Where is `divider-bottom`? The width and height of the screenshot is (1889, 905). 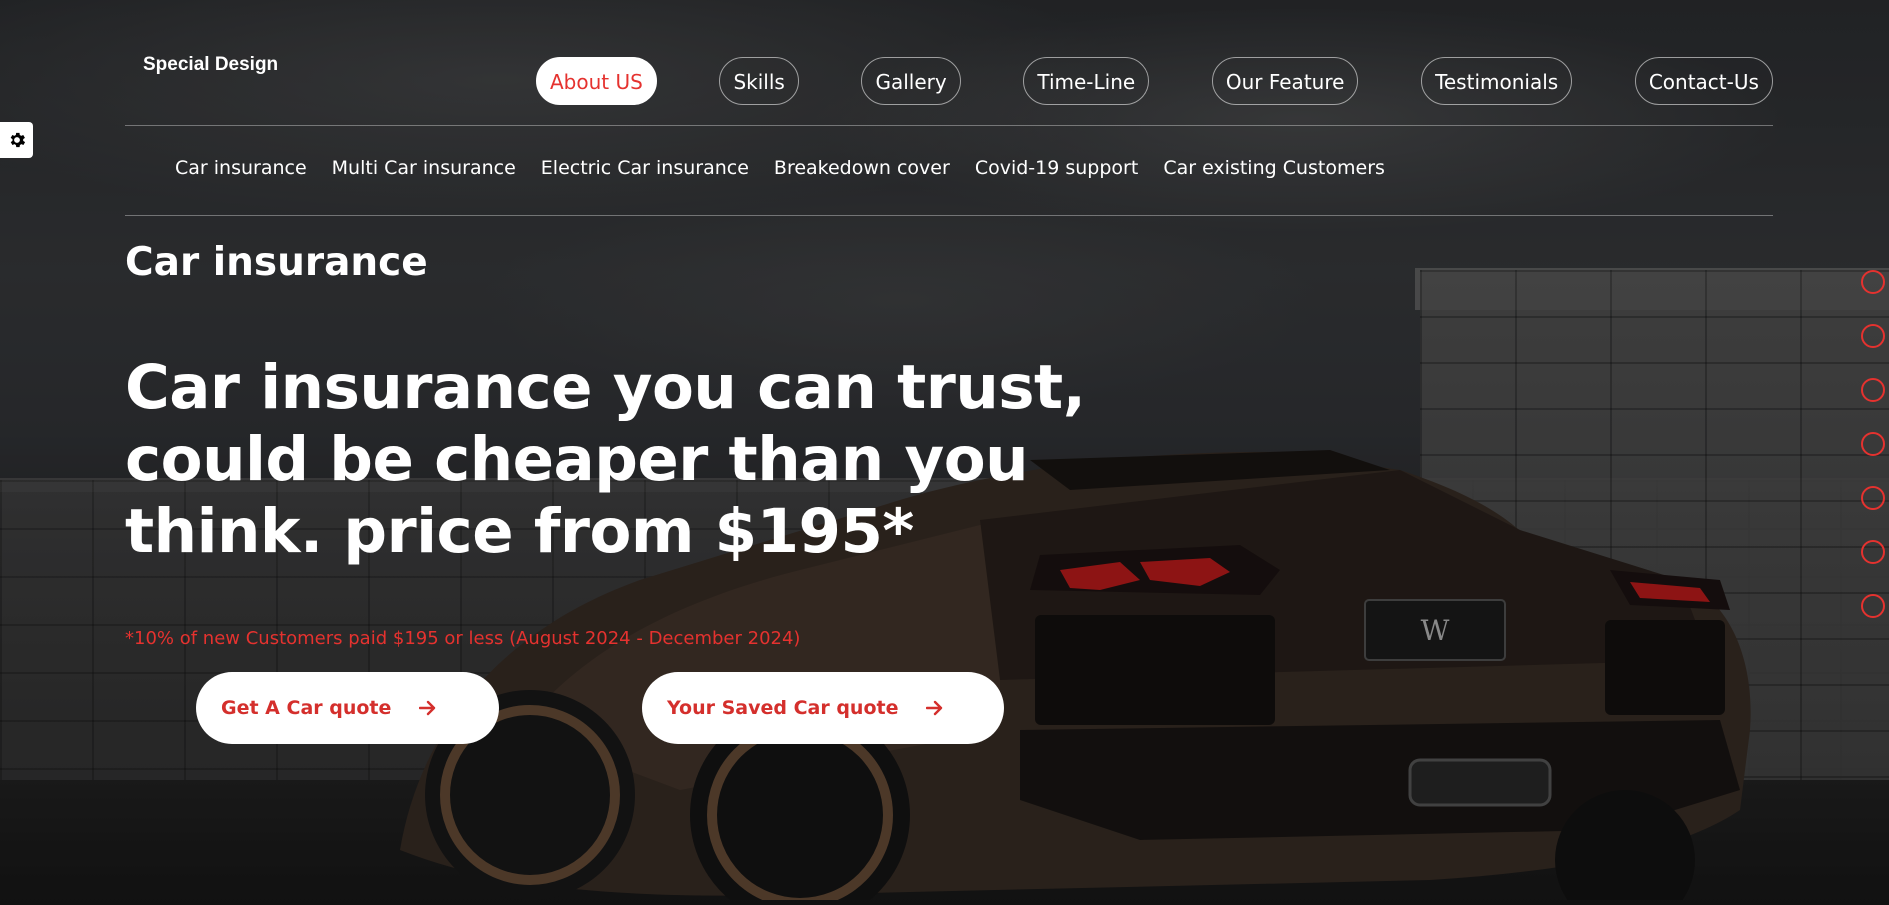
divider-bottom is located at coordinates (949, 215).